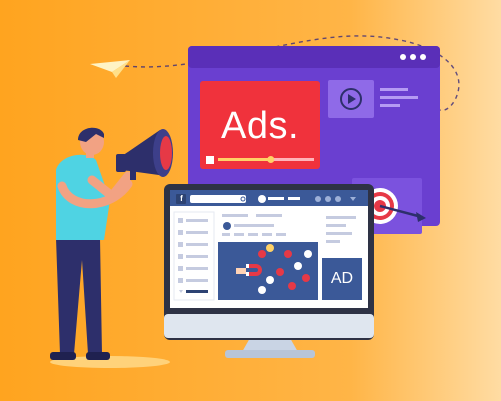 The height and width of the screenshot is (401, 501). I want to click on search-bar, so click(218, 199).